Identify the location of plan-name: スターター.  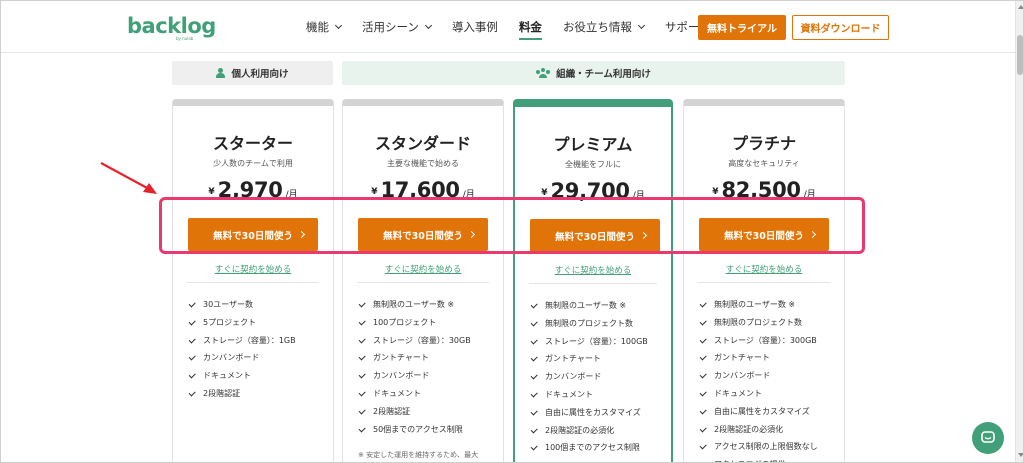
(252, 143).